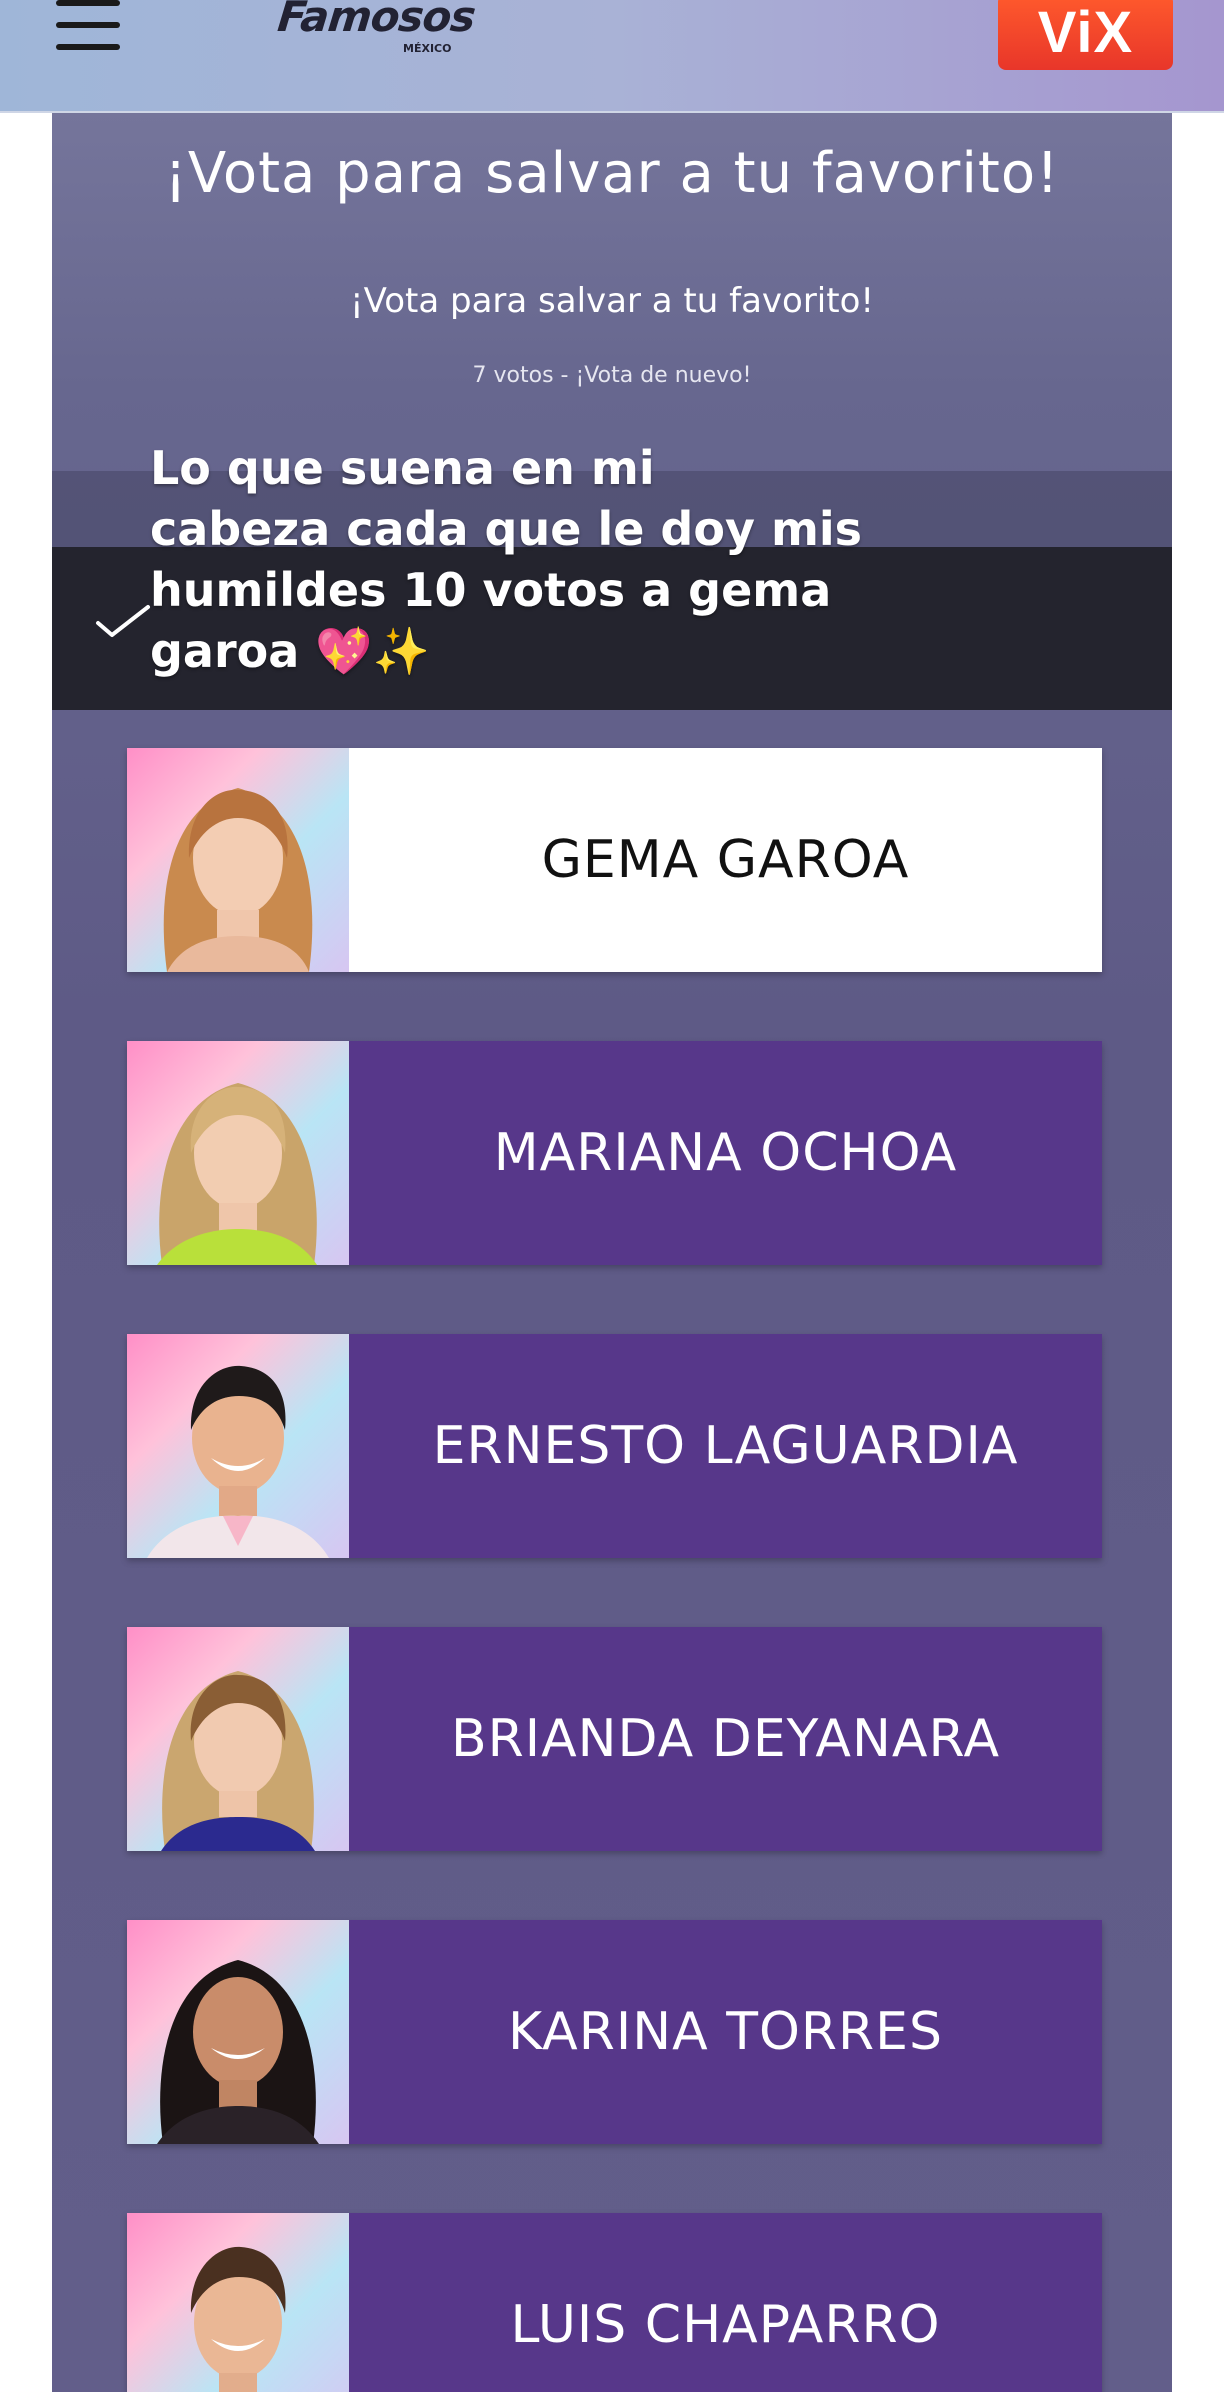 This screenshot has width=1224, height=2392. I want to click on checkmark-icon, so click(123, 621).